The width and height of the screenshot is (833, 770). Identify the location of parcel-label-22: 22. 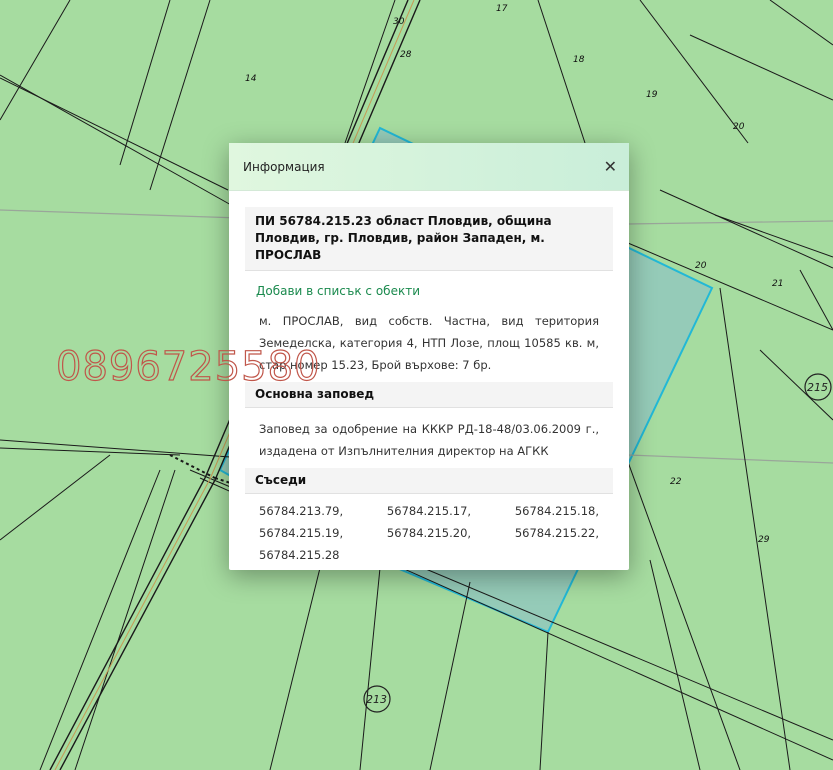
(676, 482).